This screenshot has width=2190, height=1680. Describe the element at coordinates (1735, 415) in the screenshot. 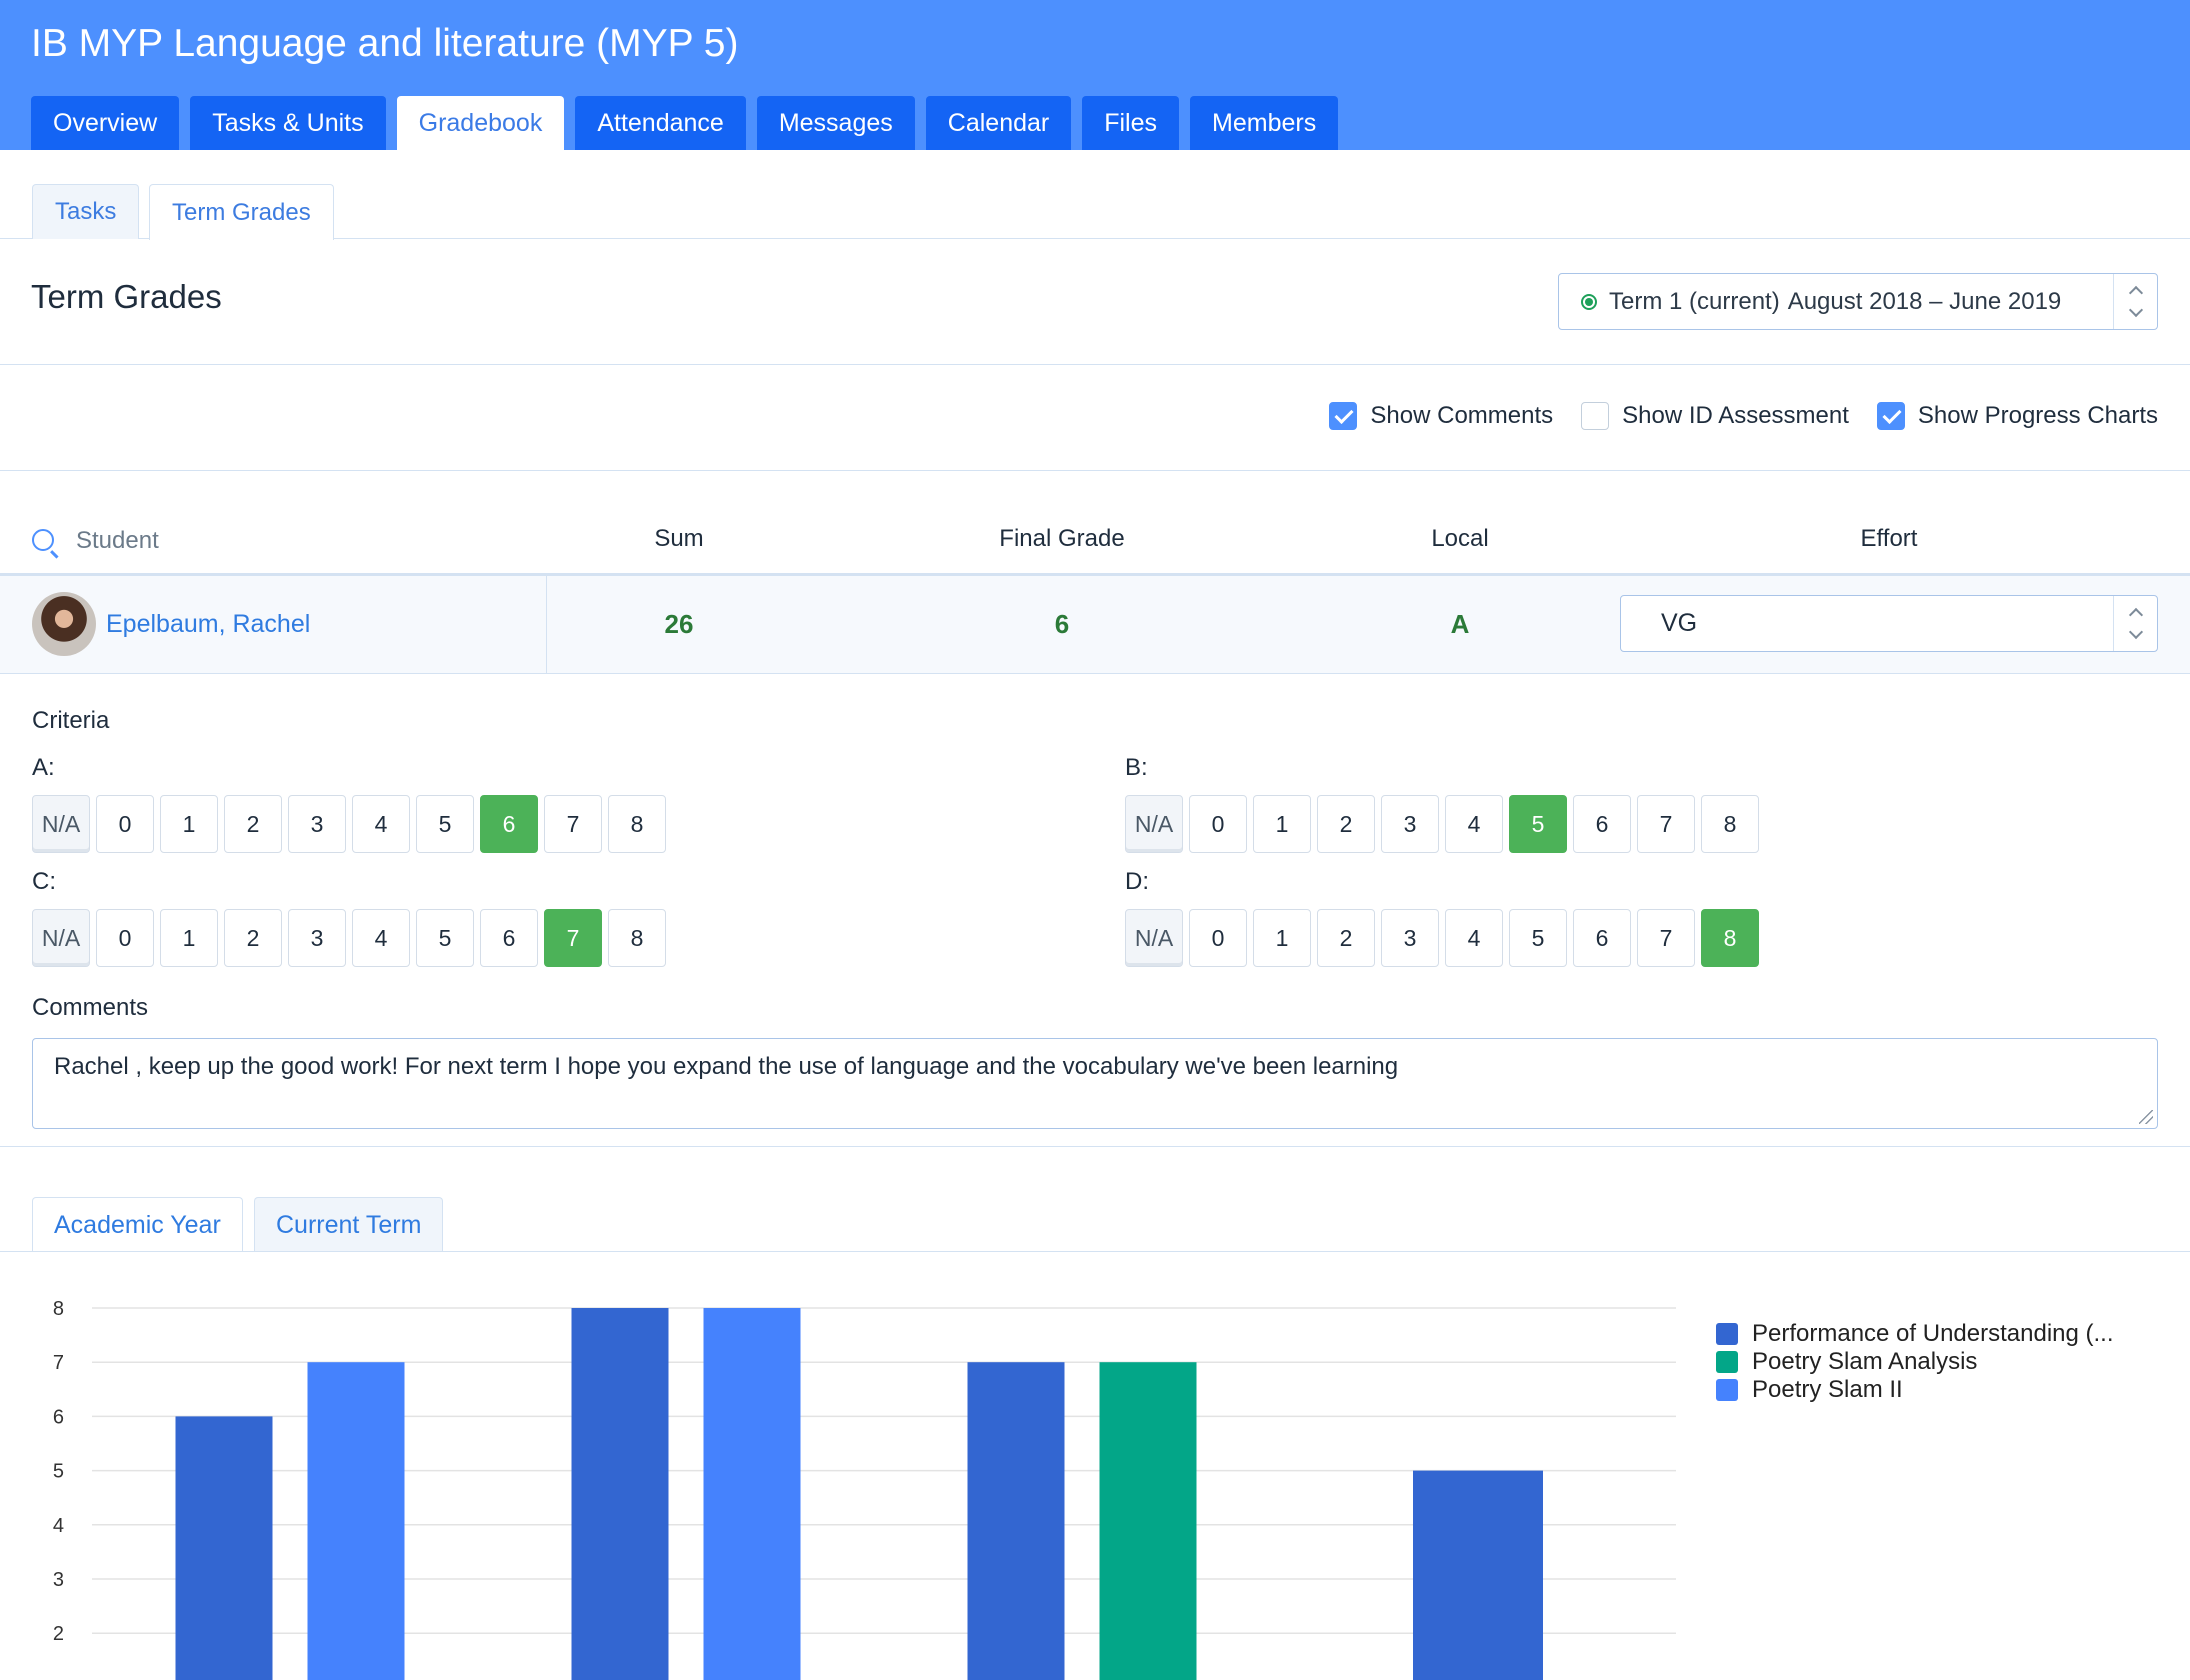

I see `show-id-assessment-label: Show ID Assessment` at that location.